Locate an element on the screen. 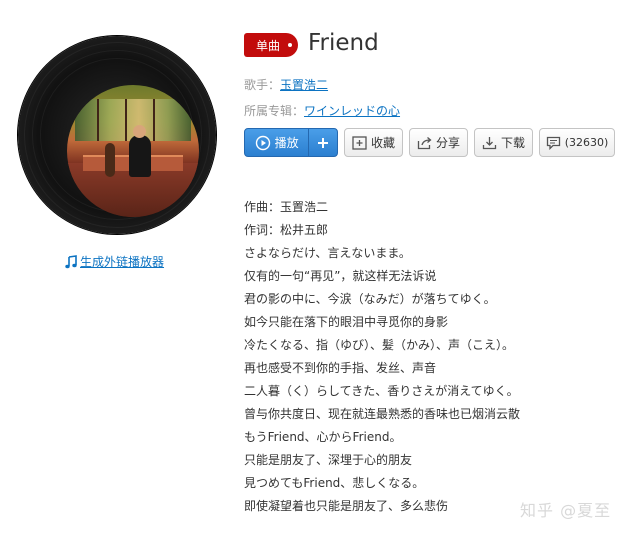  lyric-line: 見つめてもFriend、悲しくなる。 is located at coordinates (334, 483).